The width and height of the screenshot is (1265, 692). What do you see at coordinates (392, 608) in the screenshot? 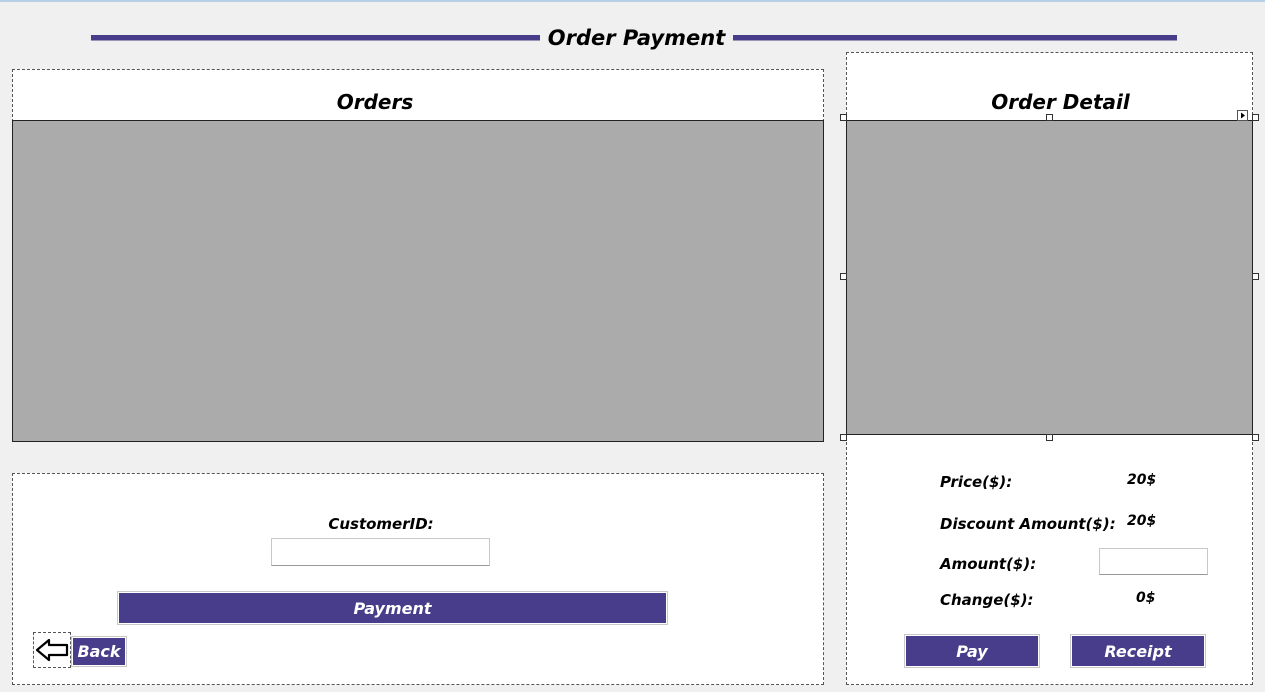
I see `payment-button: Payment` at bounding box center [392, 608].